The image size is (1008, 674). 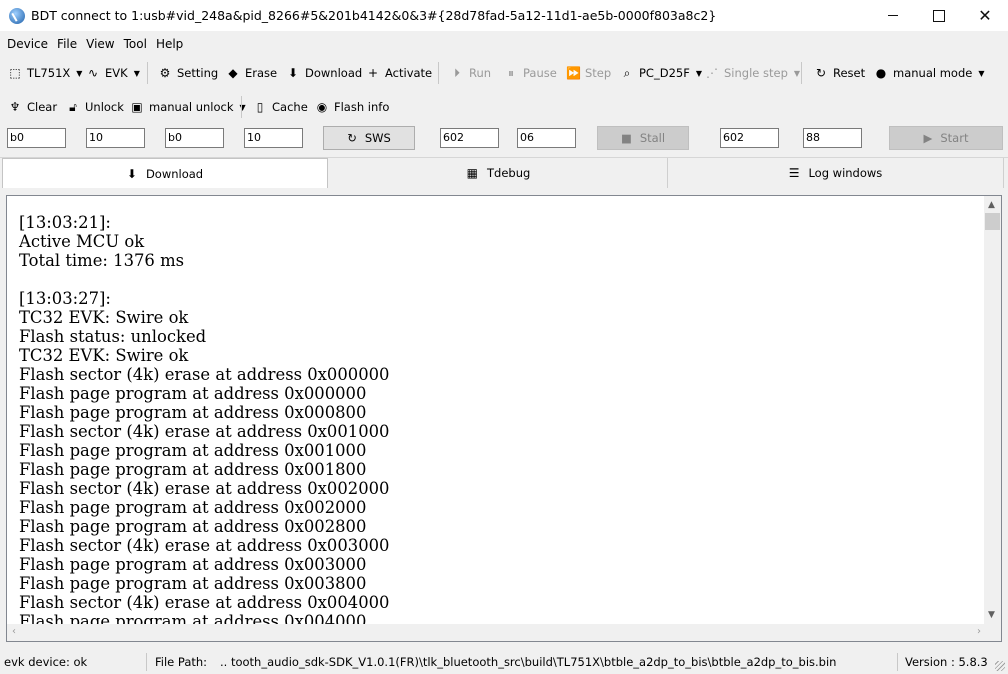 I want to click on log-line: TC32 EVK: Swire ok, so click(x=104, y=317).